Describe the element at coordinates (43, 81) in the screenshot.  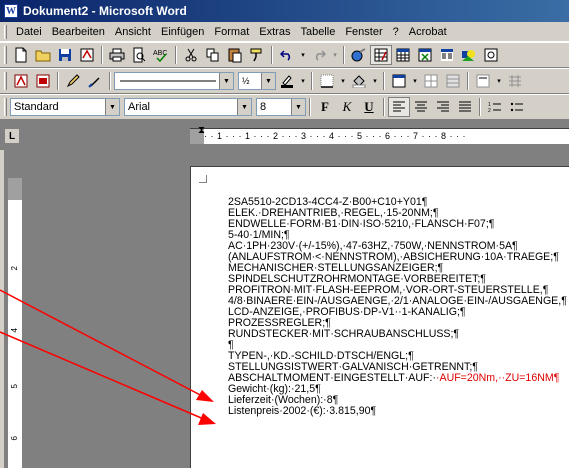
I see `acrobat-email-icon` at that location.